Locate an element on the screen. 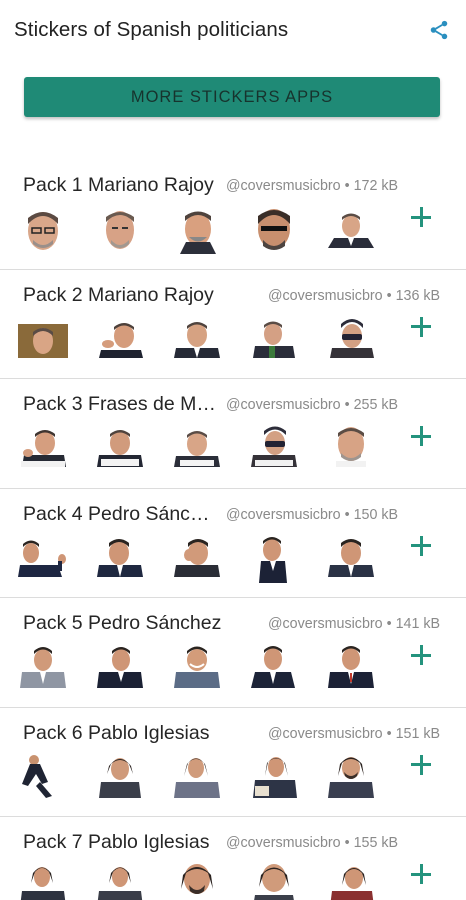 This screenshot has height=900, width=466. pack-meta: @coversmusicbro • 136 kB is located at coordinates (354, 295).